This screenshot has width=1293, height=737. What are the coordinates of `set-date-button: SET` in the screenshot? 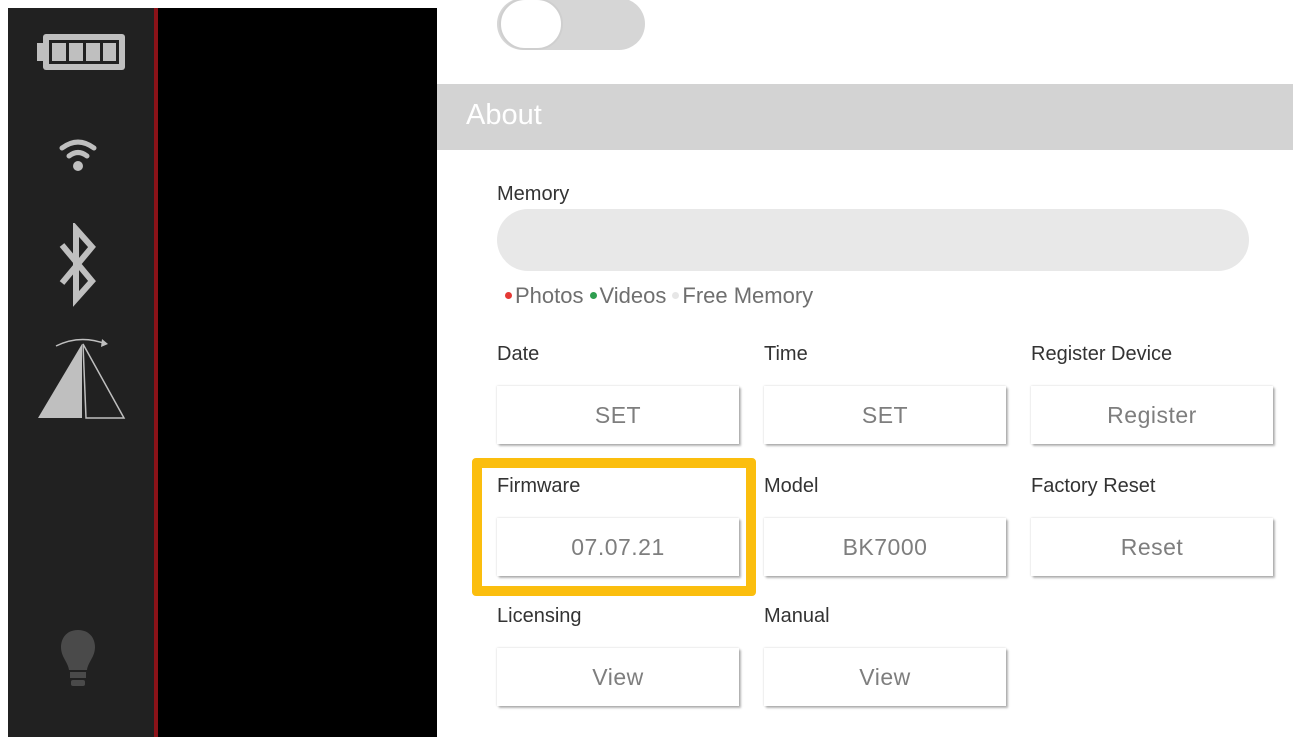 It's located at (618, 415).